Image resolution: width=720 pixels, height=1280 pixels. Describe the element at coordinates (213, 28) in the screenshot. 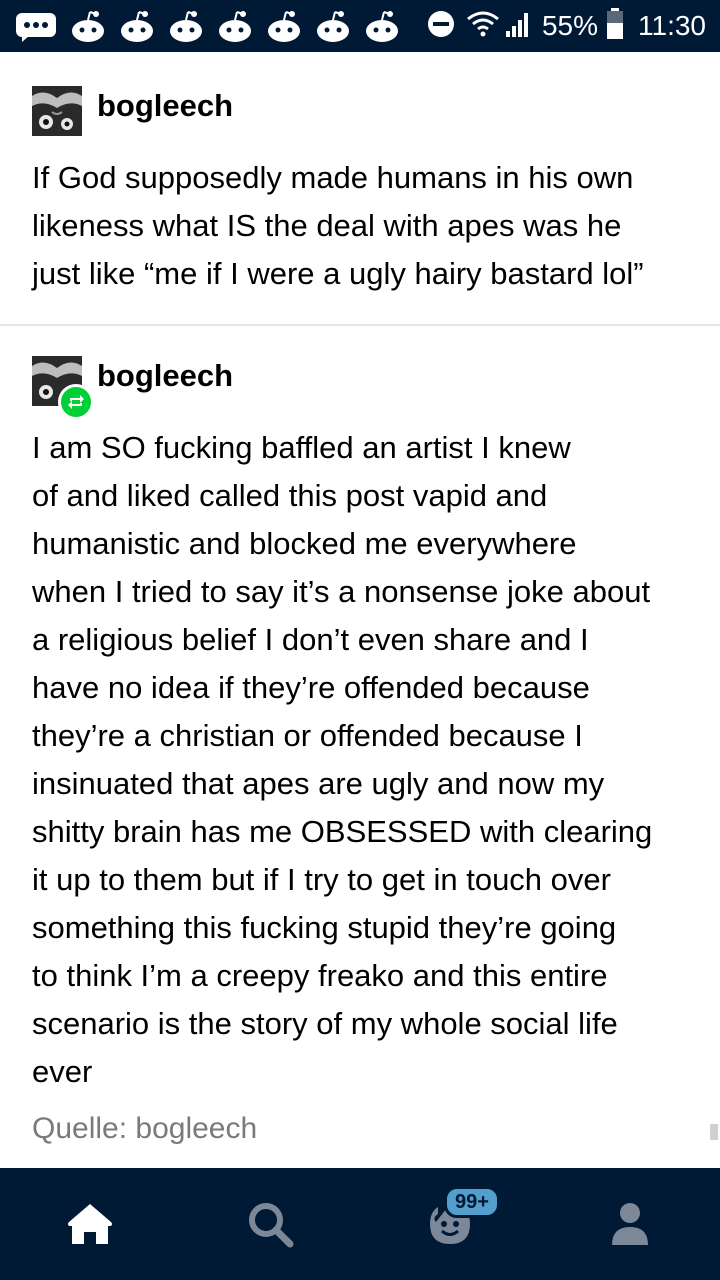

I see `notification-icons` at that location.